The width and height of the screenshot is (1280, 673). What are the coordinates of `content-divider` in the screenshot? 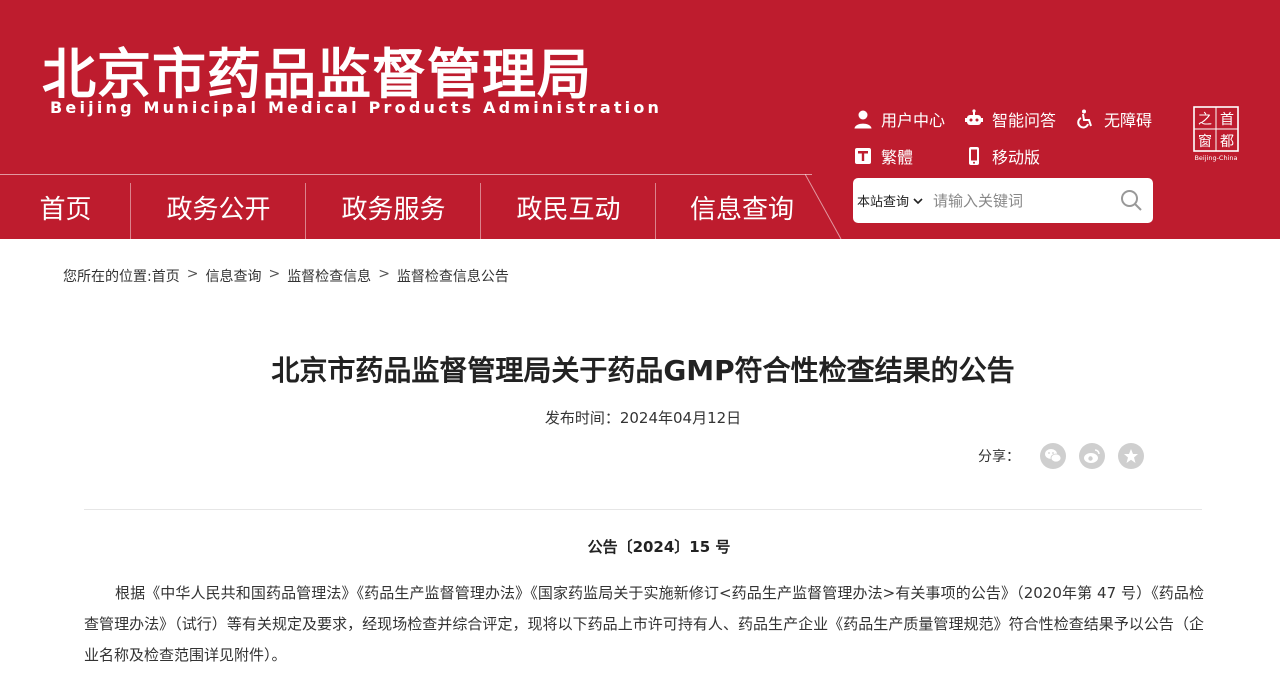 It's located at (643, 509).